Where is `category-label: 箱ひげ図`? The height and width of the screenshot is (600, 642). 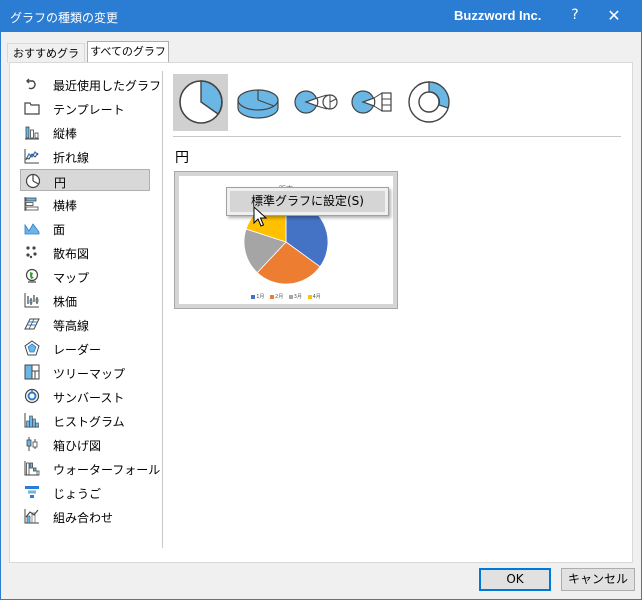 category-label: 箱ひげ図 is located at coordinates (77, 446).